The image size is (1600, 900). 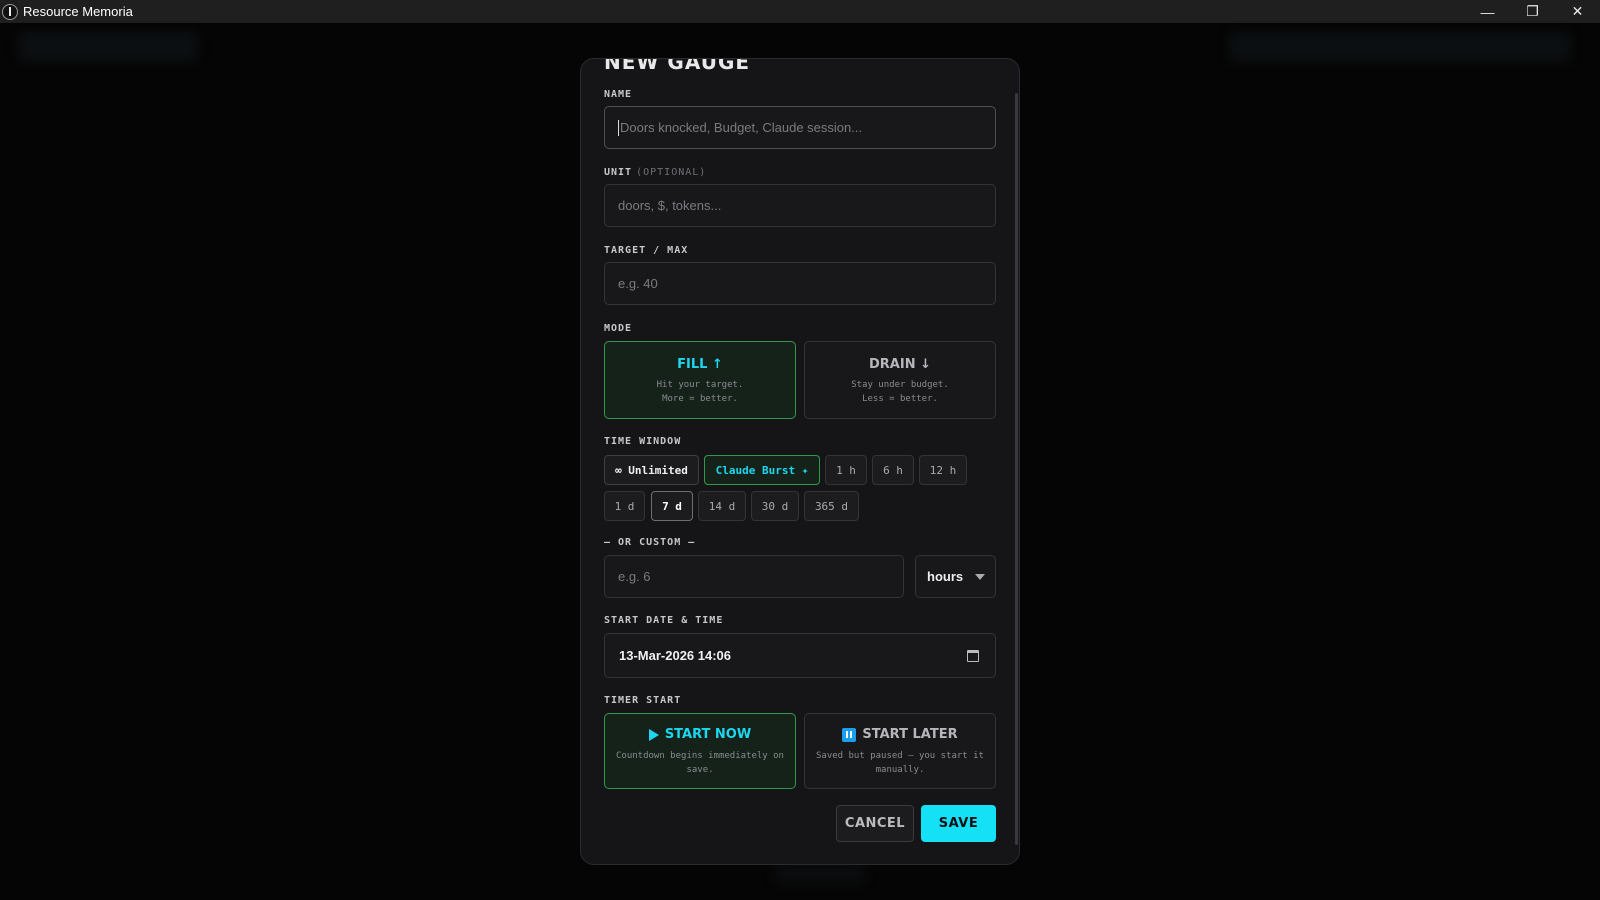 What do you see at coordinates (958, 823) in the screenshot?
I see `save-button: SAVE` at bounding box center [958, 823].